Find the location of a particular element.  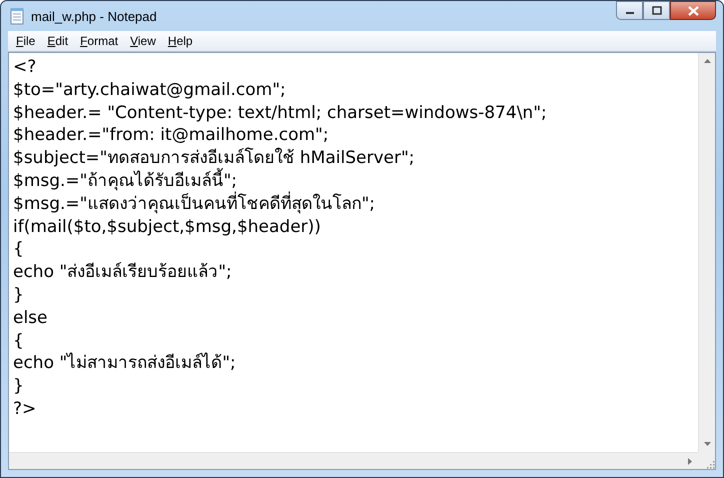

menu-item: File is located at coordinates (26, 41).